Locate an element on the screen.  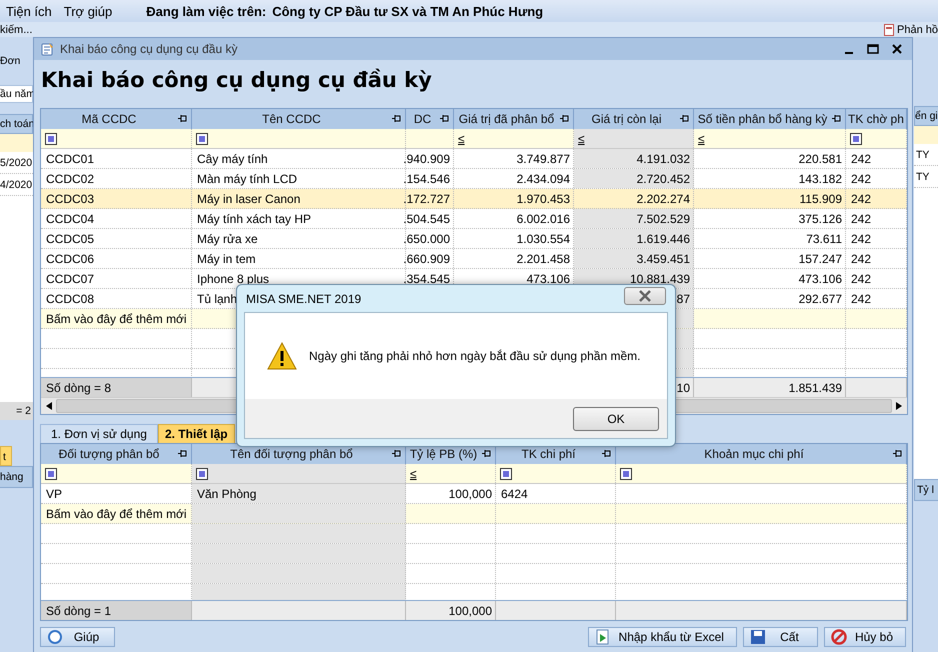
table-cell: TY is located at coordinates (926, 155).